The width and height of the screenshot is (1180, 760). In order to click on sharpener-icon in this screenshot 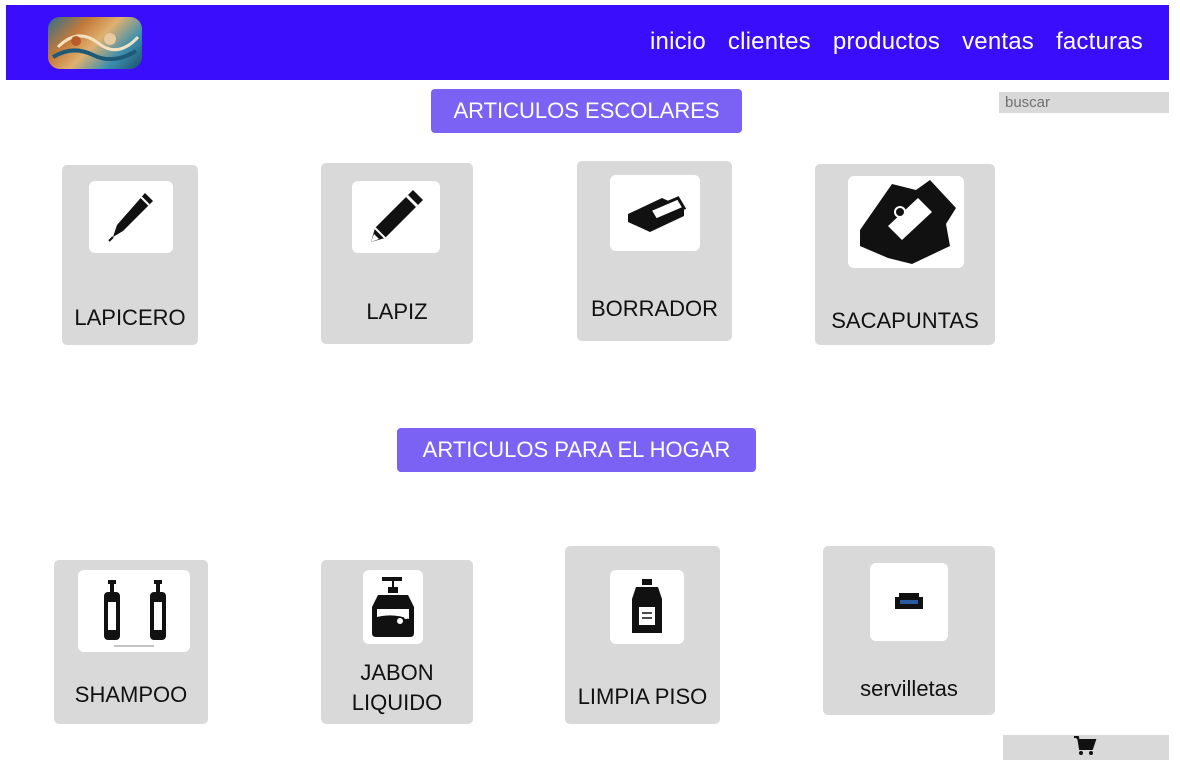, I will do `click(906, 222)`.